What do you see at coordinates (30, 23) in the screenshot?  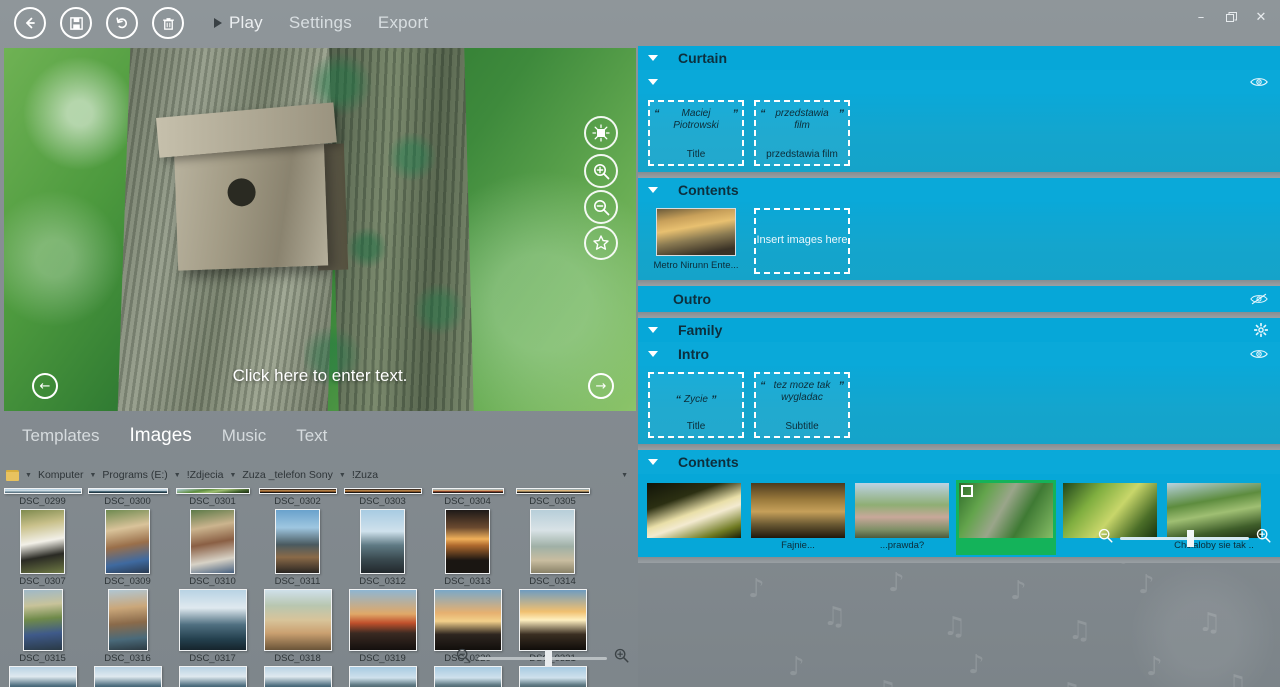 I see `back-button` at bounding box center [30, 23].